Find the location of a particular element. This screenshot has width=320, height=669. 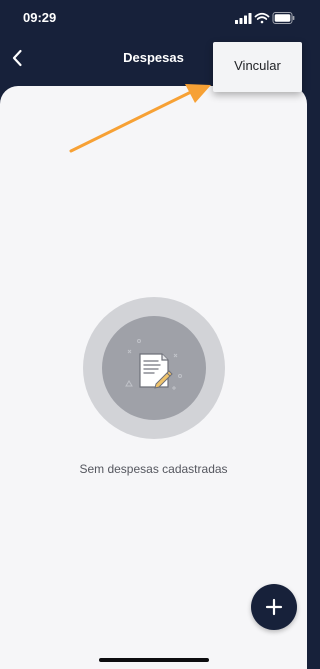

menu-item-vincular: Vincular is located at coordinates (257, 65).